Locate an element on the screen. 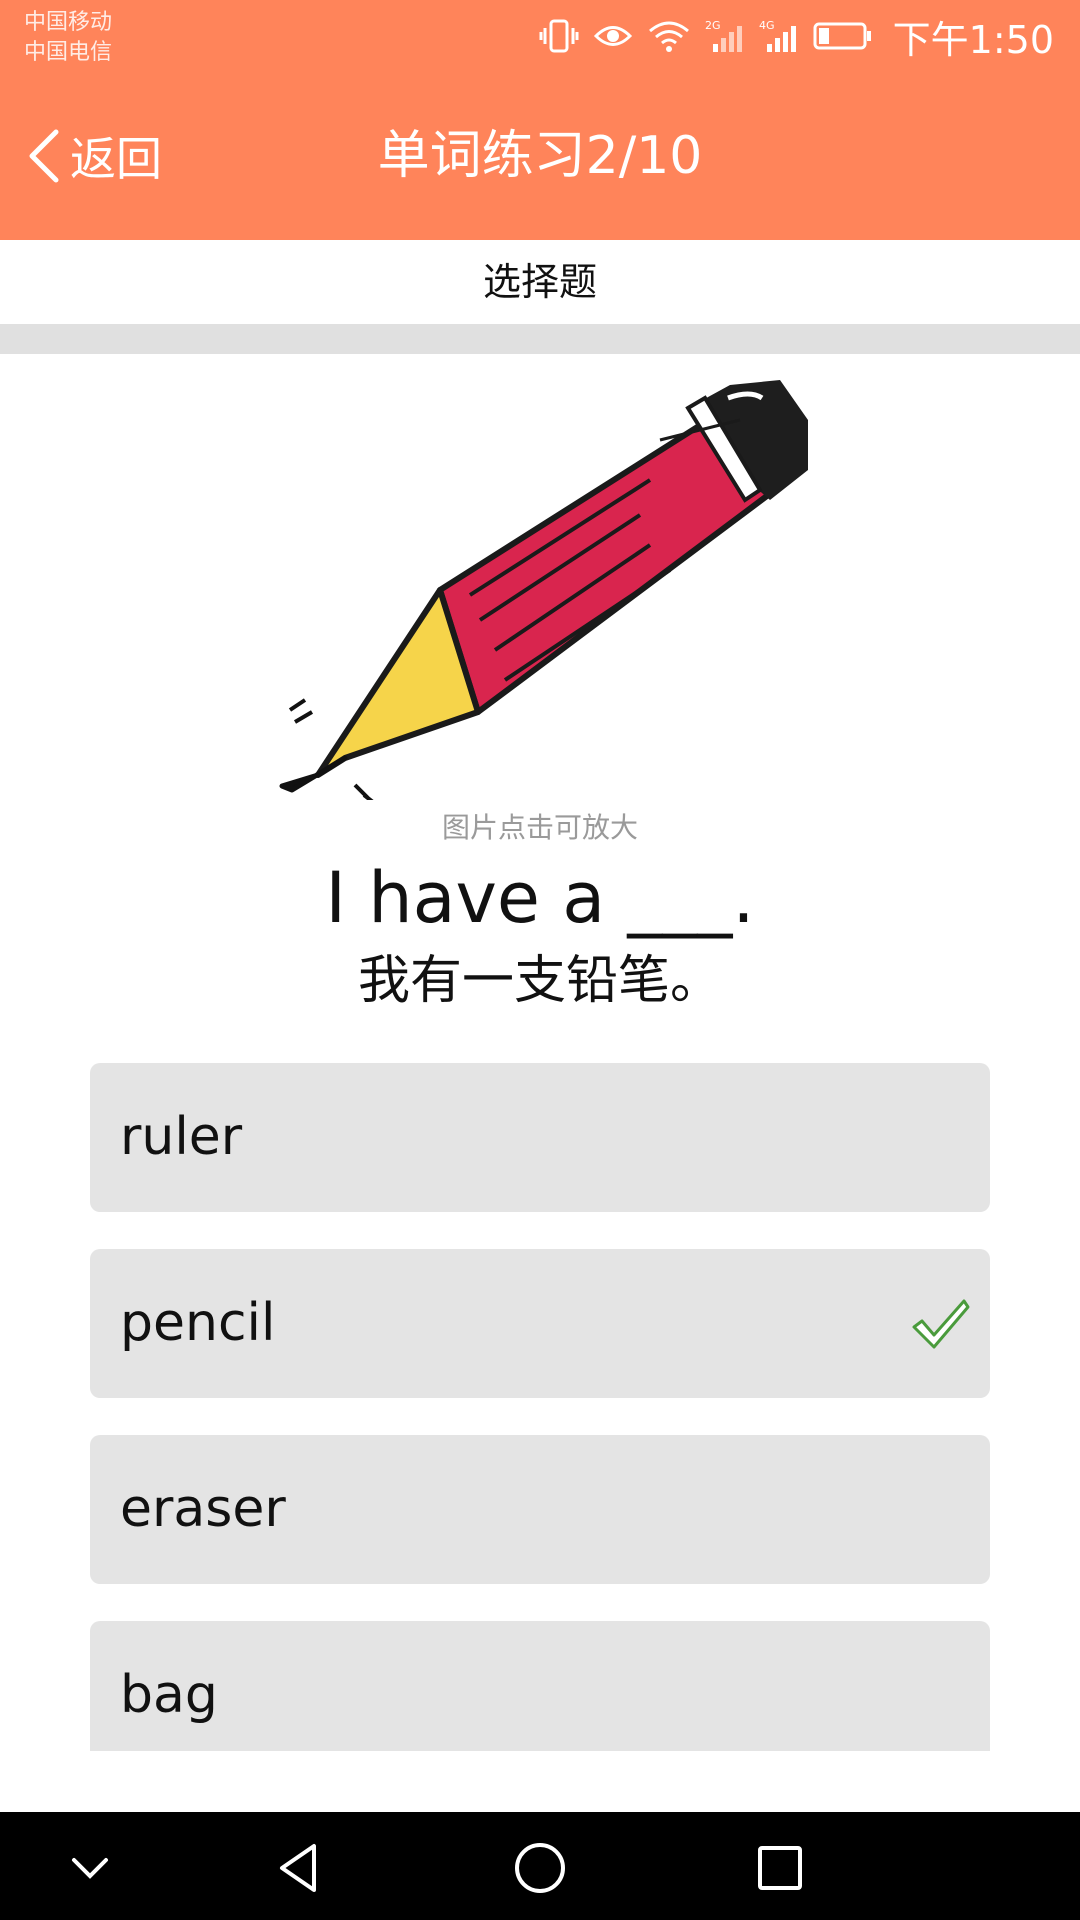 The height and width of the screenshot is (1920, 1080). section-divider is located at coordinates (540, 339).